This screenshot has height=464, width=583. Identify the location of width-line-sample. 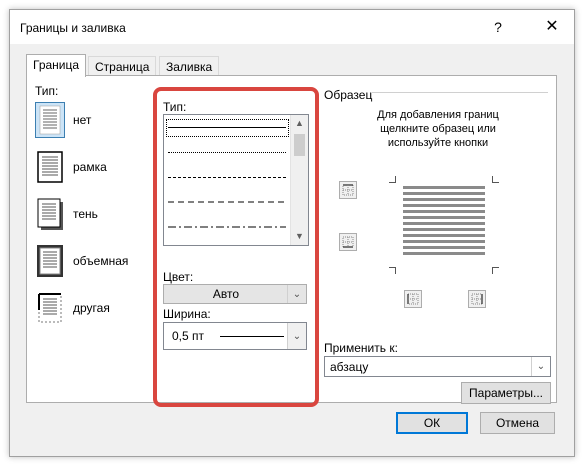
(252, 336).